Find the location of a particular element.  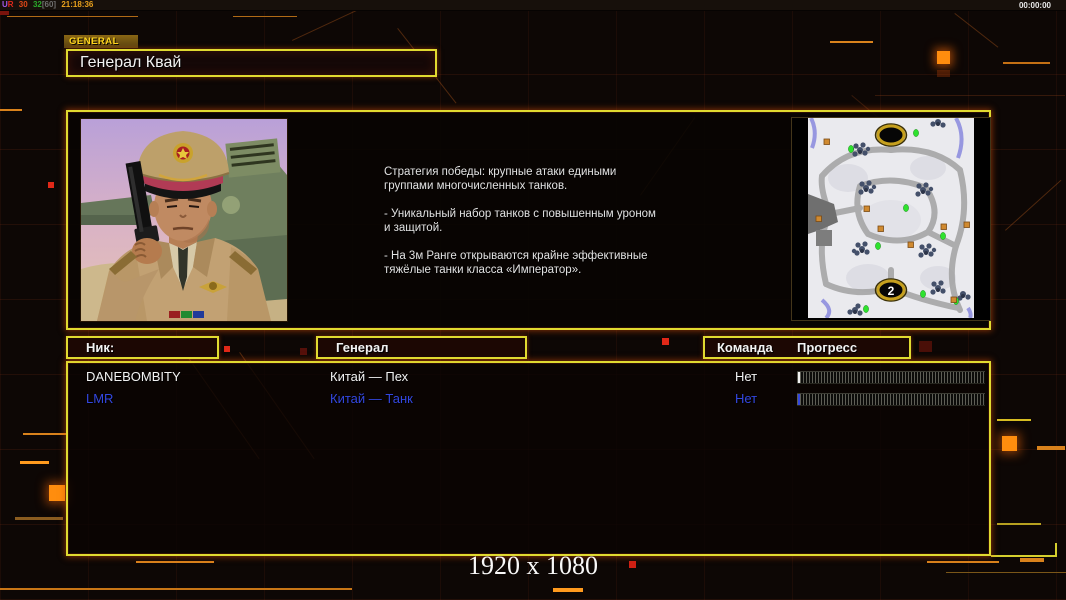

start-marker-2: 2 is located at coordinates (891, 290).